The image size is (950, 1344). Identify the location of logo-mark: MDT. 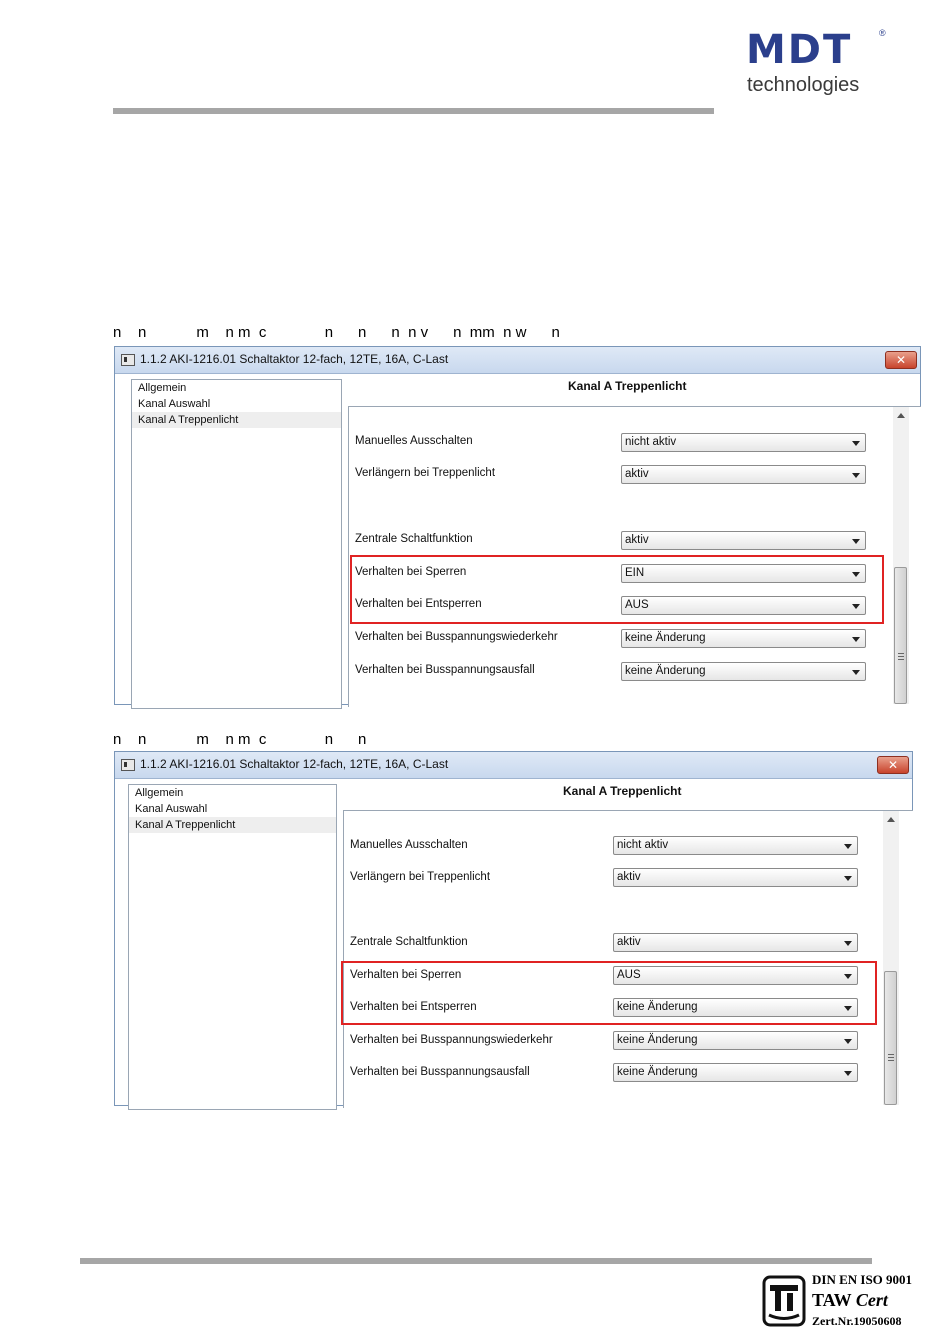
(799, 50).